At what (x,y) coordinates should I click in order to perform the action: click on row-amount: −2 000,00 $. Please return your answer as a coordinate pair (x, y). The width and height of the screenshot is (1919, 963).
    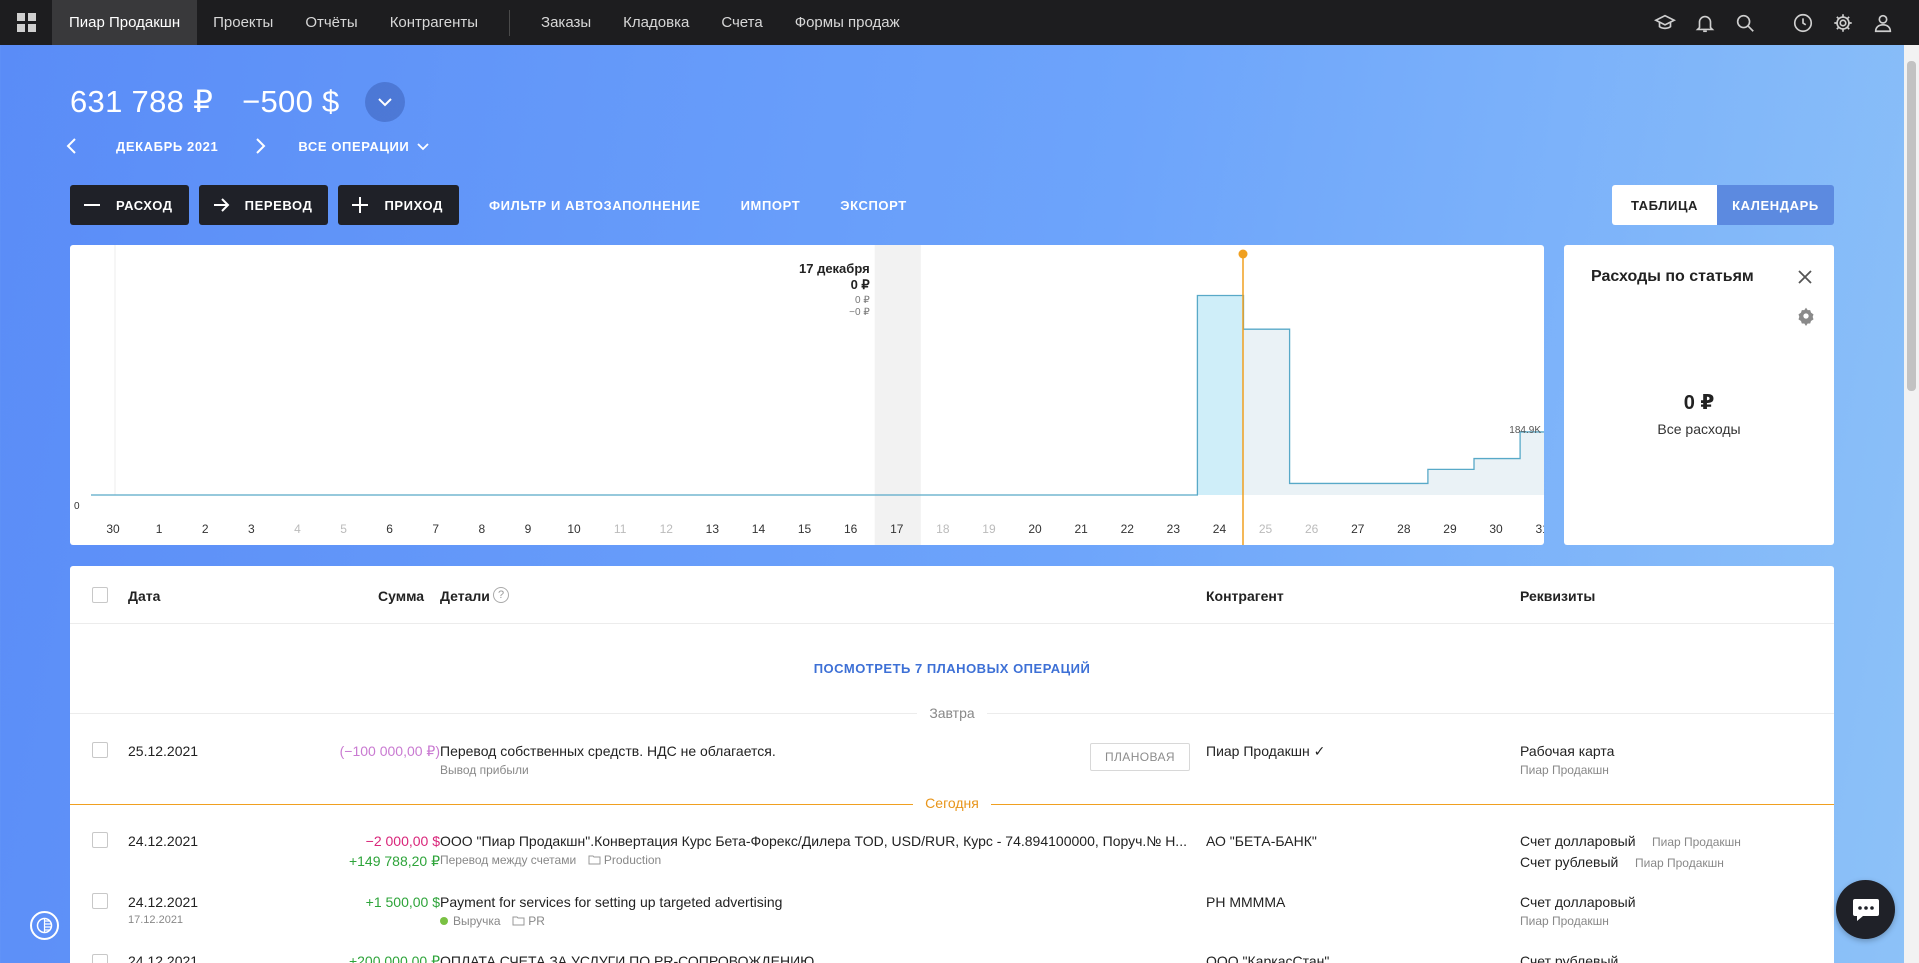
    Looking at the image, I should click on (402, 841).